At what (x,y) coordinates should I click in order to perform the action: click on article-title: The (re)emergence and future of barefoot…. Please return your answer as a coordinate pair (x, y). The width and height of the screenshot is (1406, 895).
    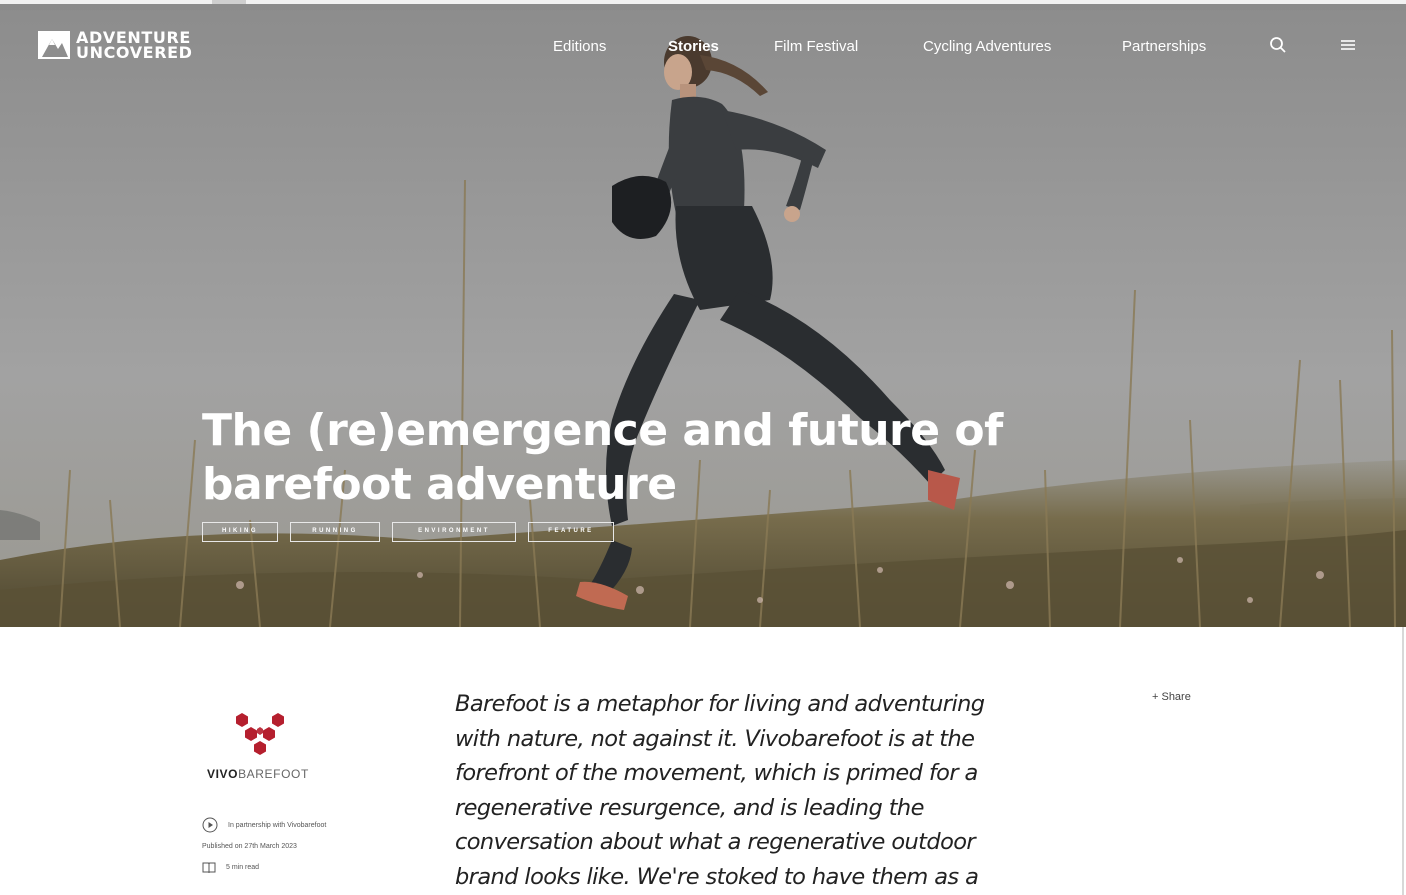
    Looking at the image, I should click on (602, 457).